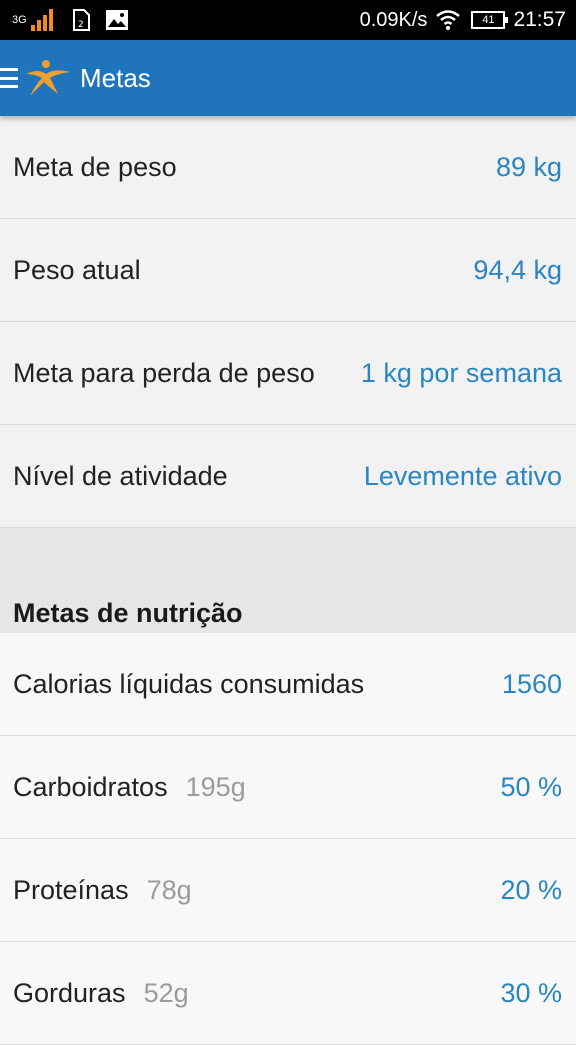 This screenshot has width=576, height=1045. Describe the element at coordinates (393, 19) in the screenshot. I see `network-speed: 0.09K/s` at that location.